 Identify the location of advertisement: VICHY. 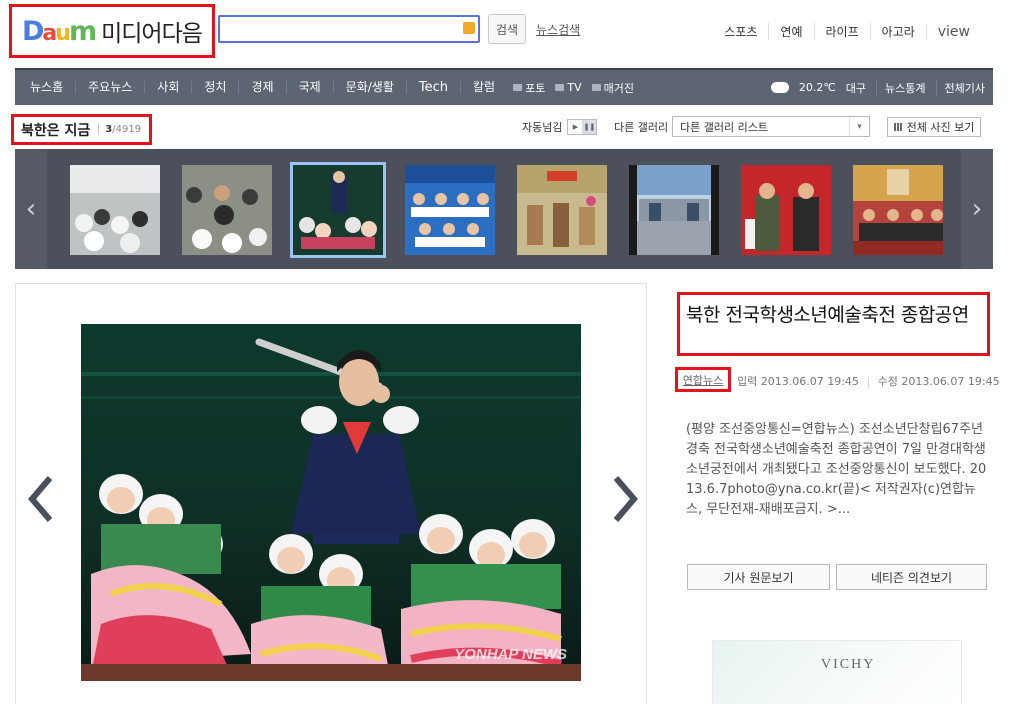
(837, 672).